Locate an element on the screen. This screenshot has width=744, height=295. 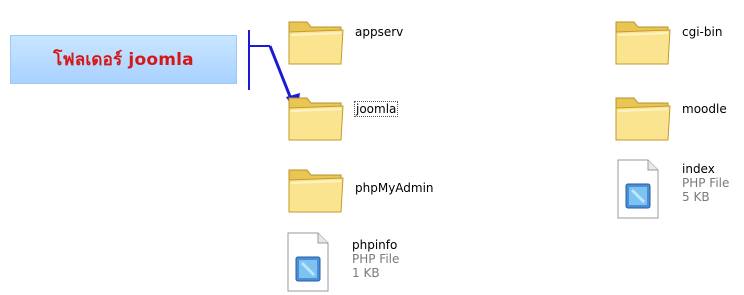
annotation-callout: โฟลเดอร์ joomla is located at coordinates (123, 59).